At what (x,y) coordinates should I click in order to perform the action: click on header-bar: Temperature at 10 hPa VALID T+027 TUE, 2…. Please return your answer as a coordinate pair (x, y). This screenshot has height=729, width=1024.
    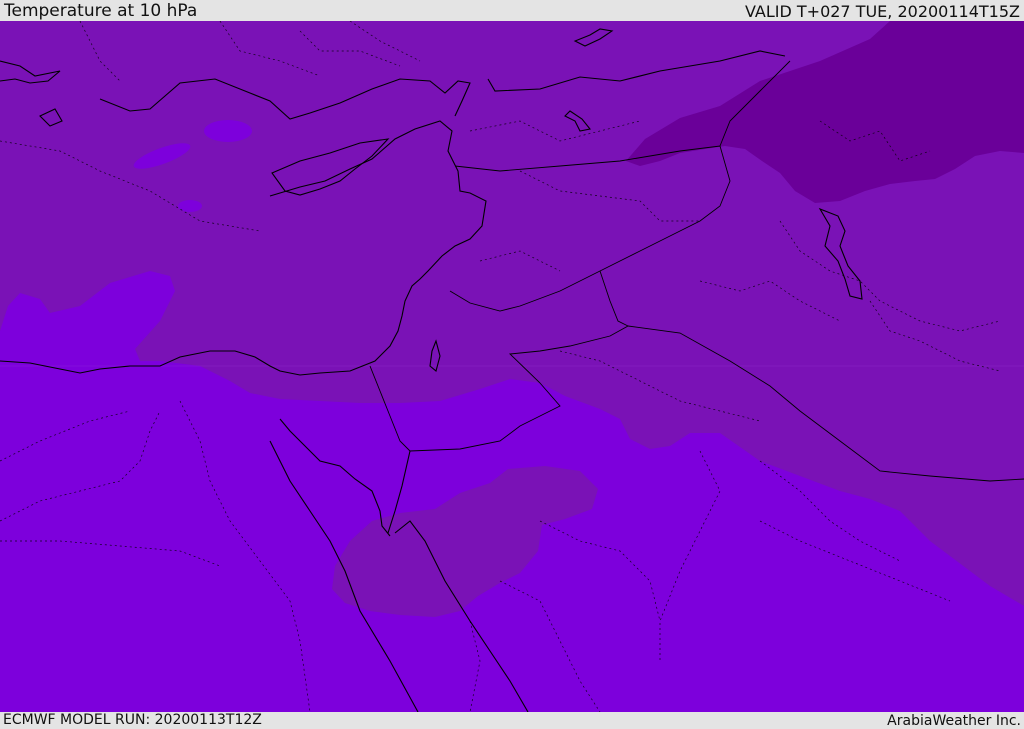
    Looking at the image, I should click on (512, 10).